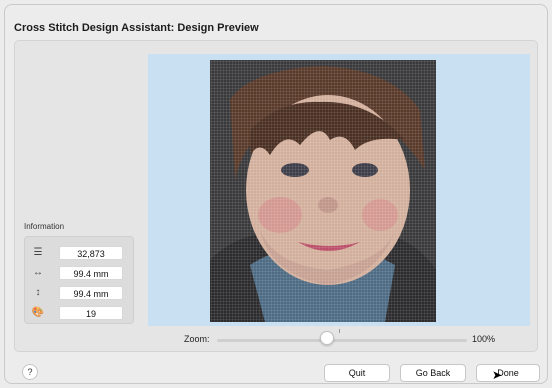 The height and width of the screenshot is (388, 552). Describe the element at coordinates (91, 313) in the screenshot. I see `info-value-colors: 19` at that location.